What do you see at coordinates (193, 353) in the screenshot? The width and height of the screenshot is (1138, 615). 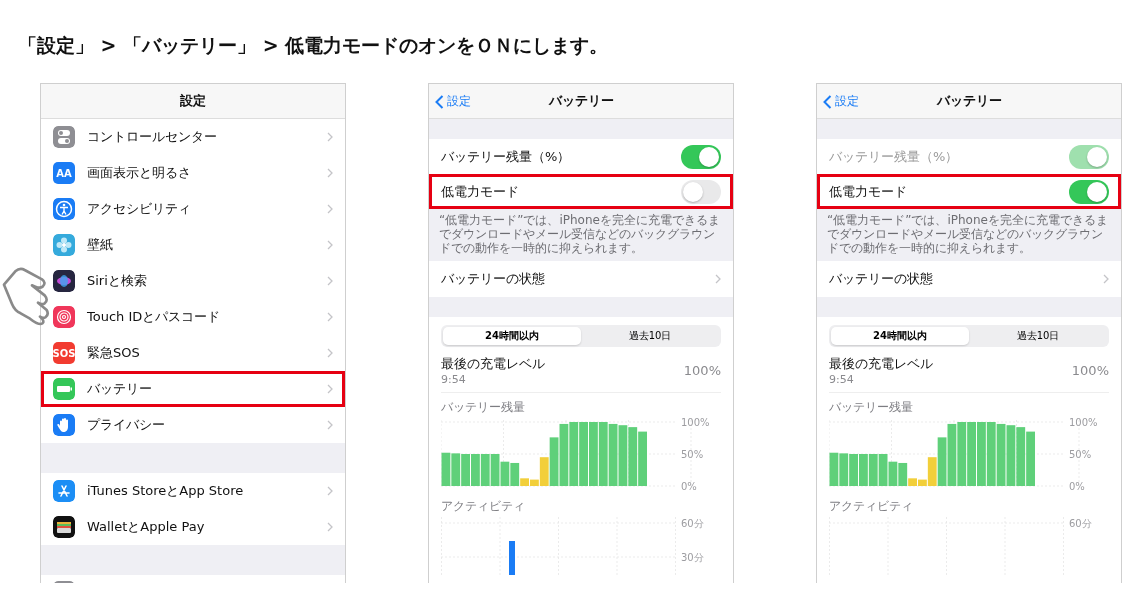 I see `settings-row: SOS 緊急SOS` at bounding box center [193, 353].